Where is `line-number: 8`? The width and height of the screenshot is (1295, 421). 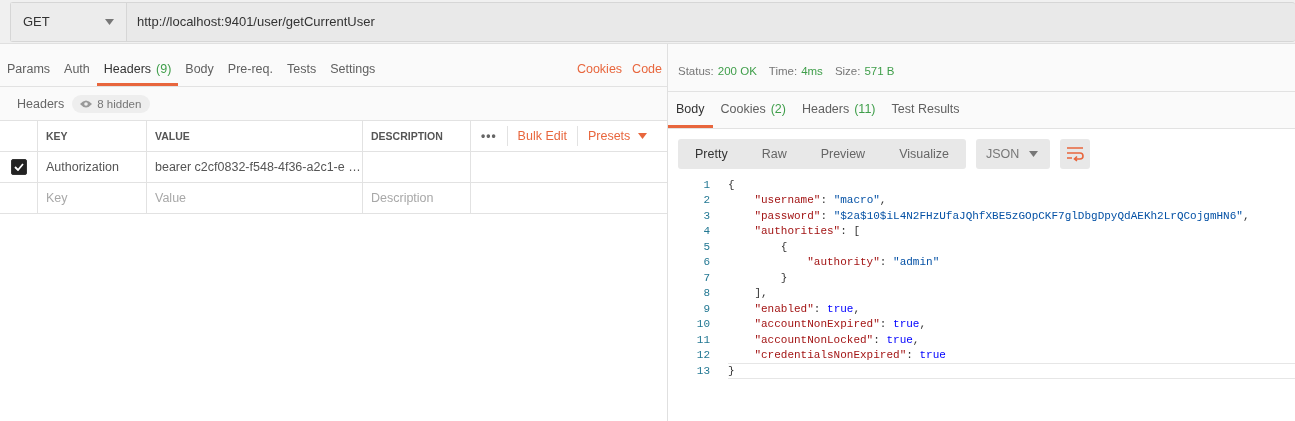
line-number: 8 is located at coordinates (706, 293).